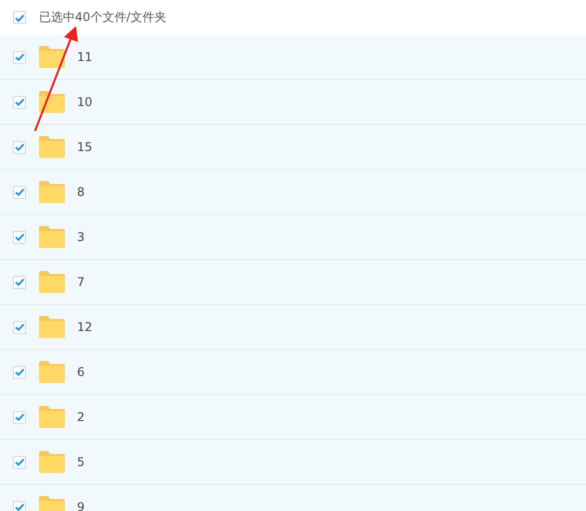  I want to click on folder-name: 2, so click(81, 417).